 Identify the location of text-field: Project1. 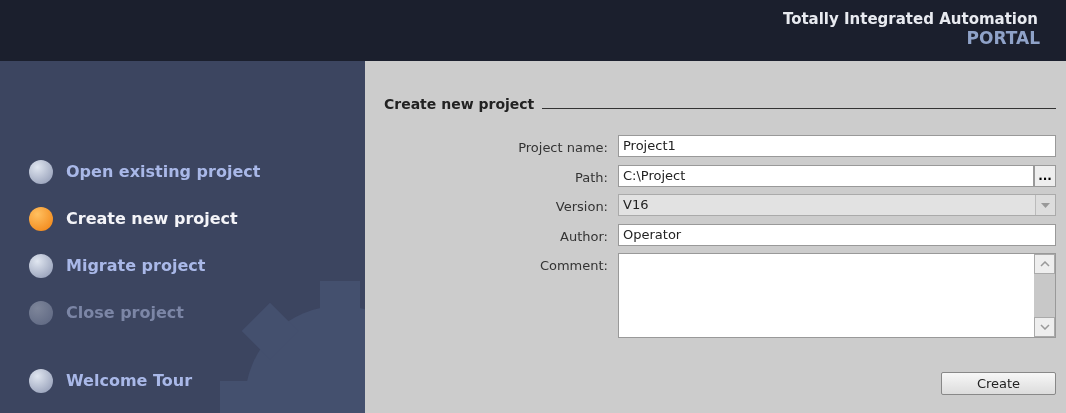
(837, 146).